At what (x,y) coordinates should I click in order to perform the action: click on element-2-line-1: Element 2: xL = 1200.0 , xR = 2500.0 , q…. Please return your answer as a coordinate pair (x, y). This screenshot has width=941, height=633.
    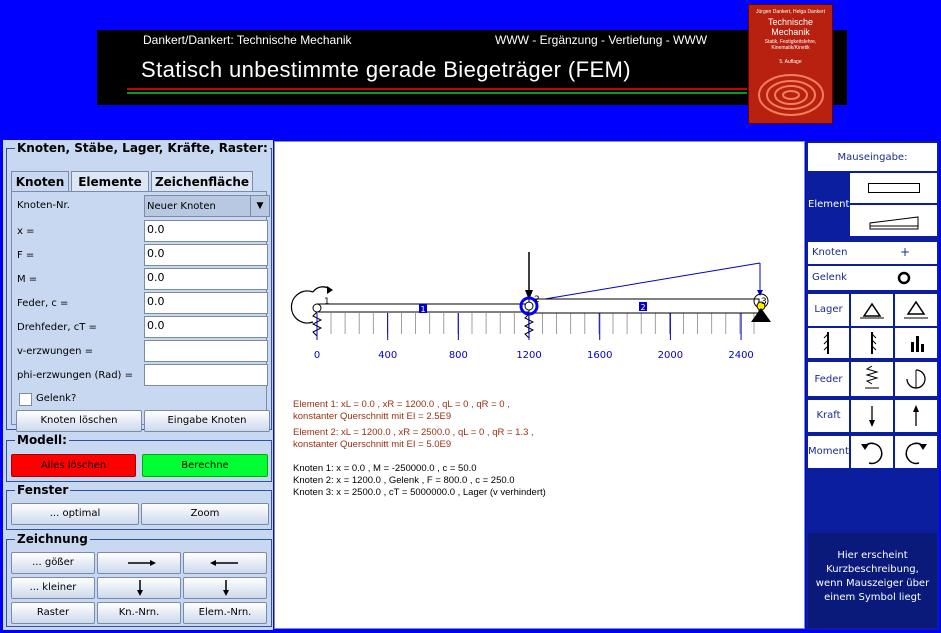
    Looking at the image, I should click on (413, 432).